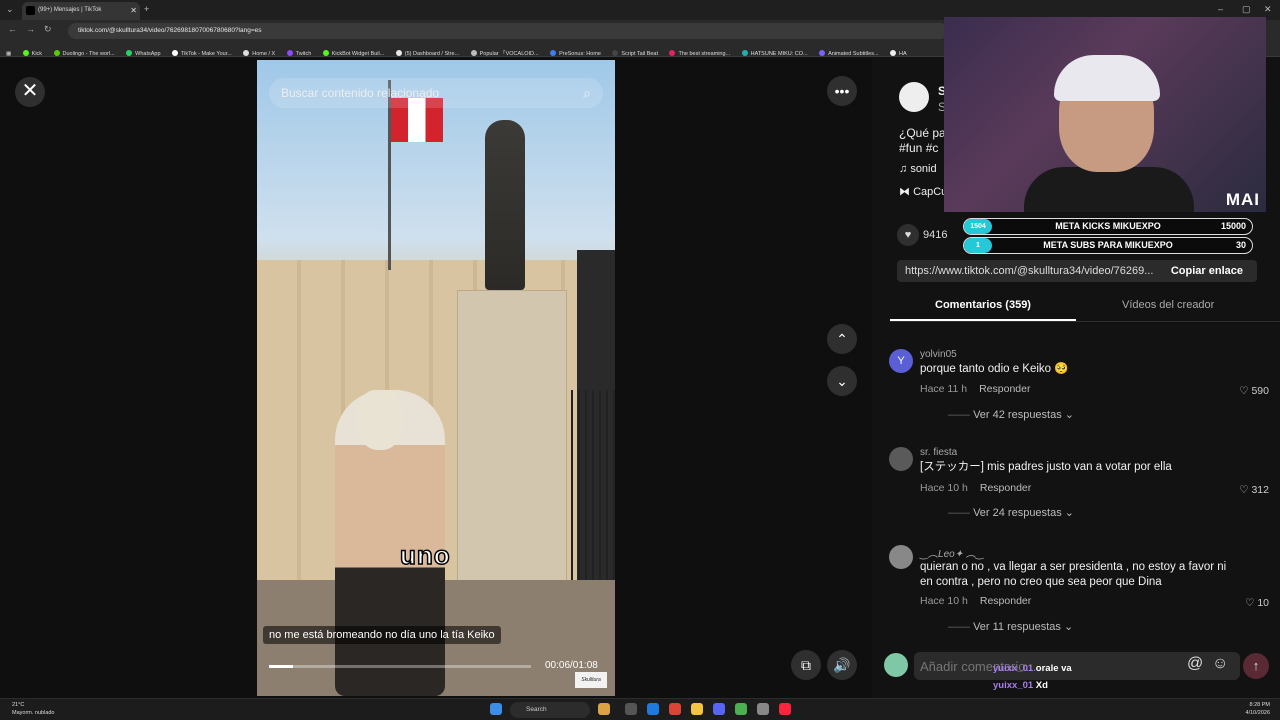  Describe the element at coordinates (133, 10) in the screenshot. I see `tab-close-icon: ✕` at that location.